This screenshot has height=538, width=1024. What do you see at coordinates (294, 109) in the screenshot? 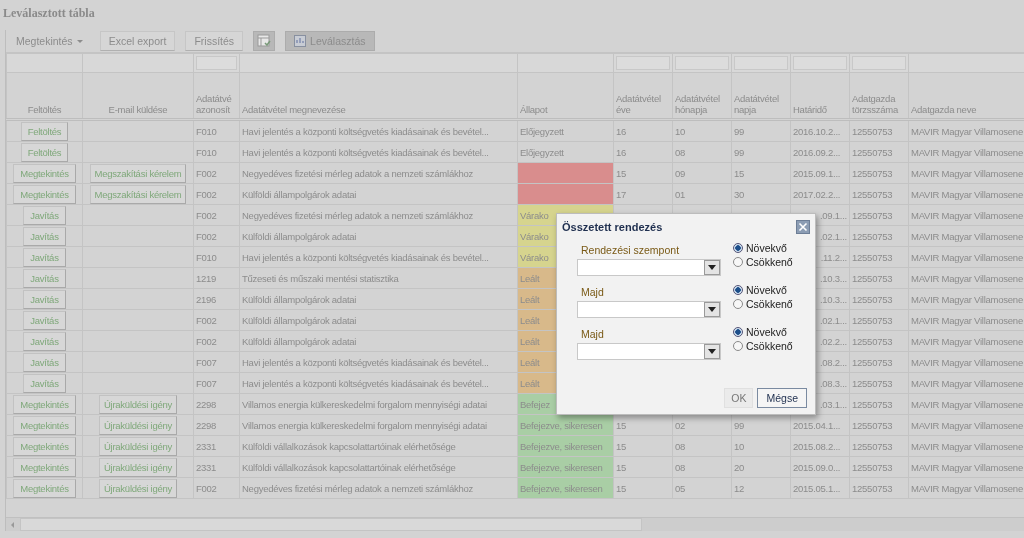
I see `column-header: Adatátvétel megnevezése` at bounding box center [294, 109].